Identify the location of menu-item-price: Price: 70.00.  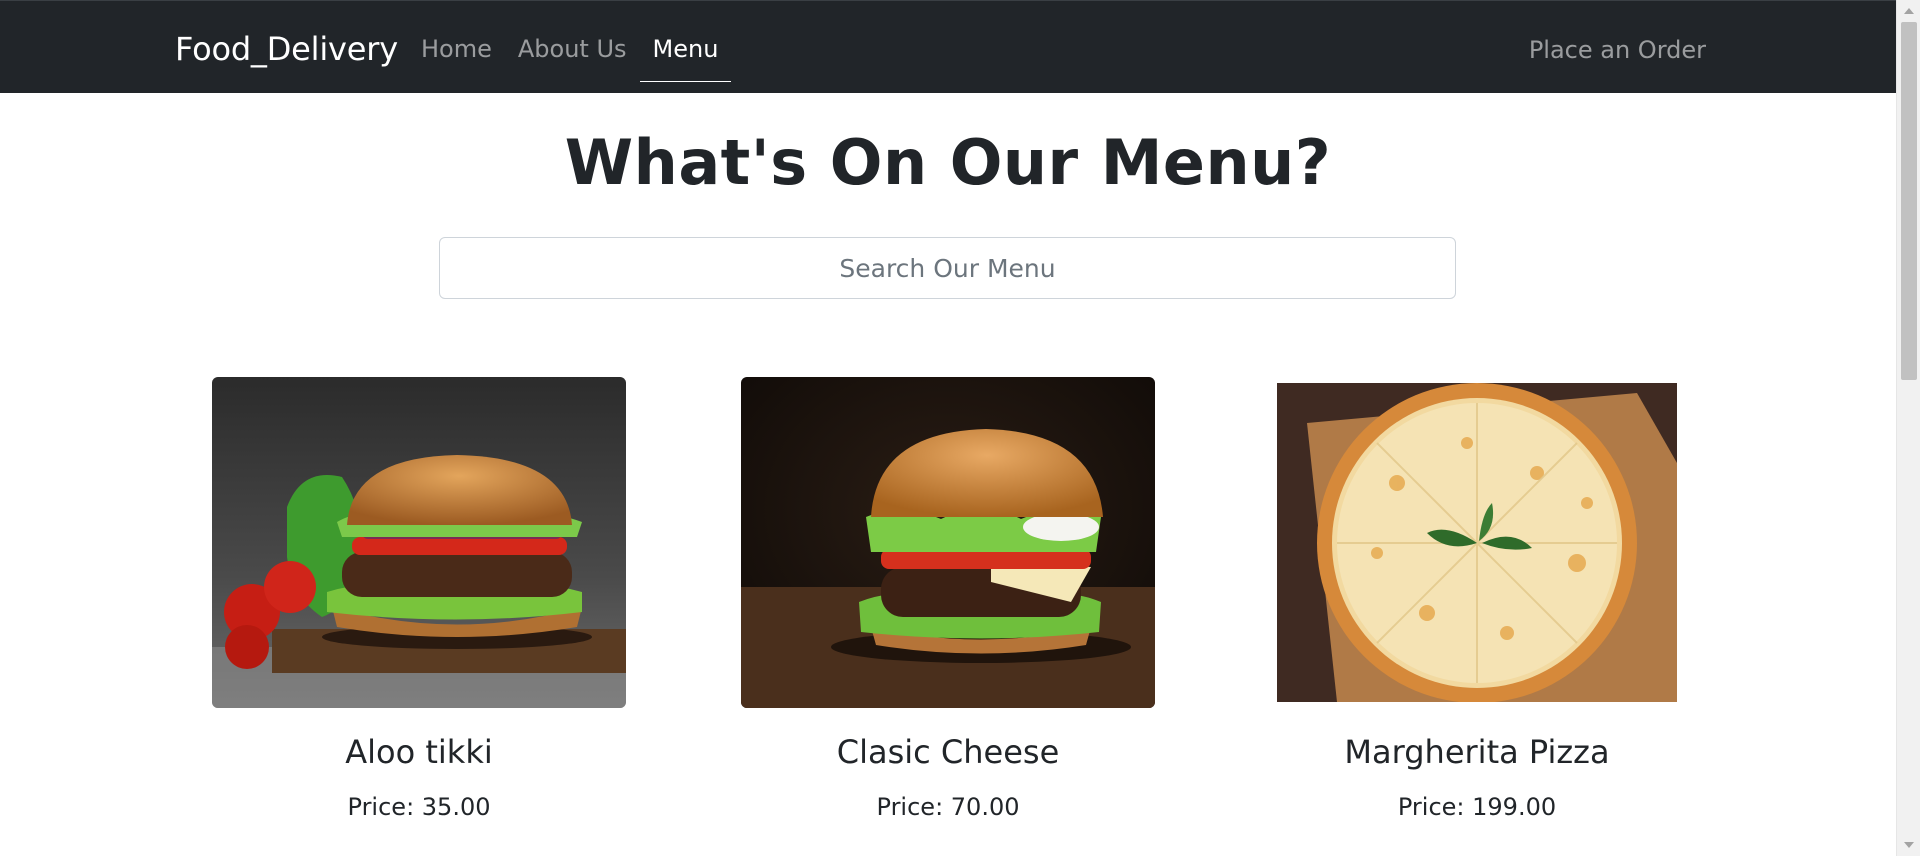
(948, 807).